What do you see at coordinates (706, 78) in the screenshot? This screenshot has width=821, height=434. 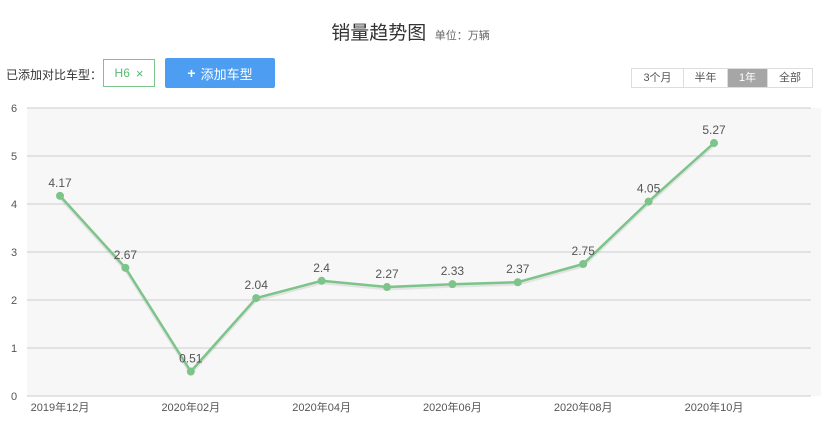 I see `range-half-year-button: 半年` at bounding box center [706, 78].